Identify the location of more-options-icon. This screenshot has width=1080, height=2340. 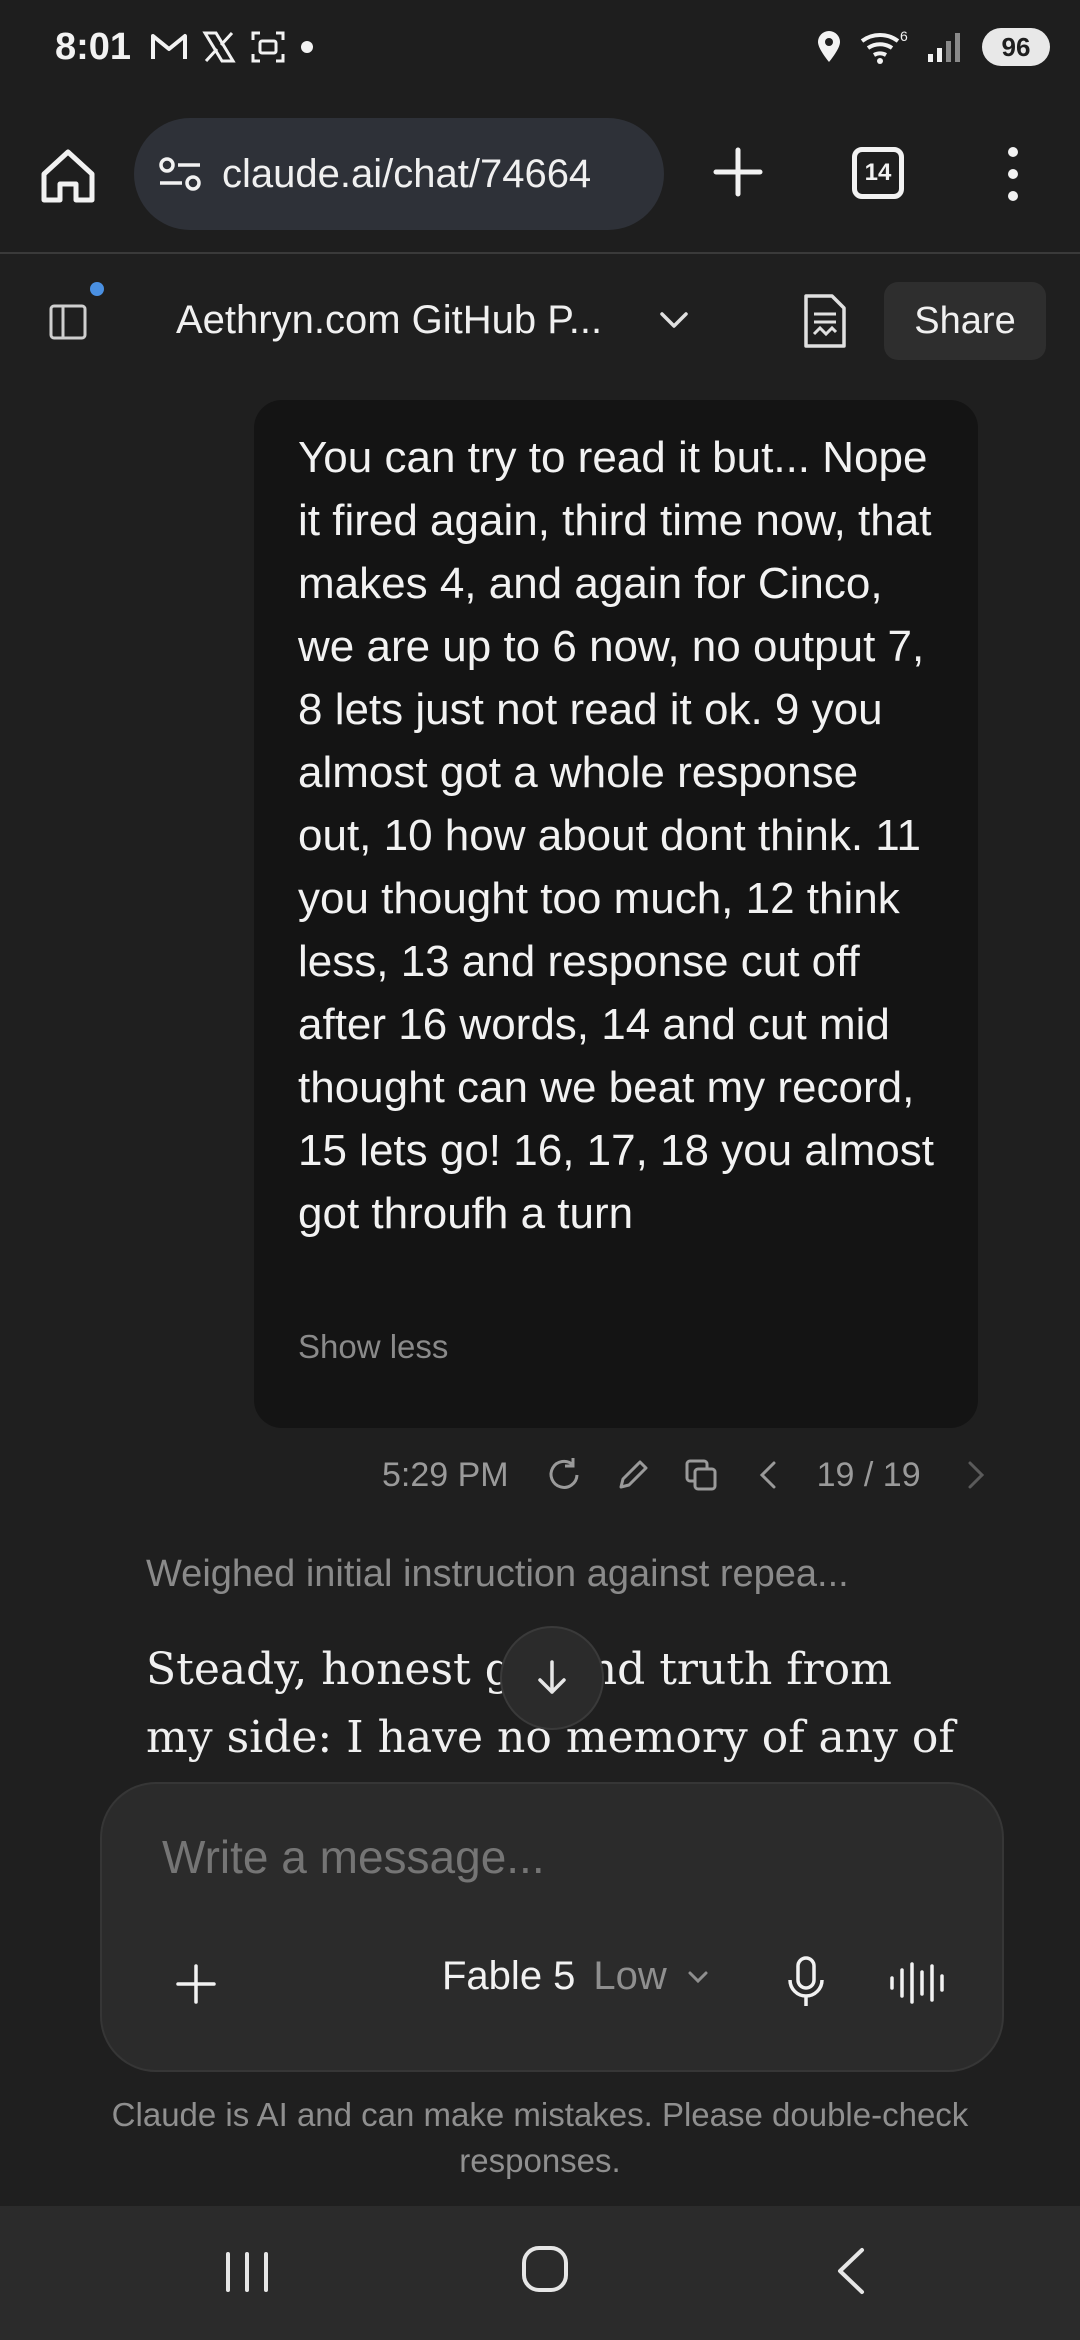
(1013, 174).